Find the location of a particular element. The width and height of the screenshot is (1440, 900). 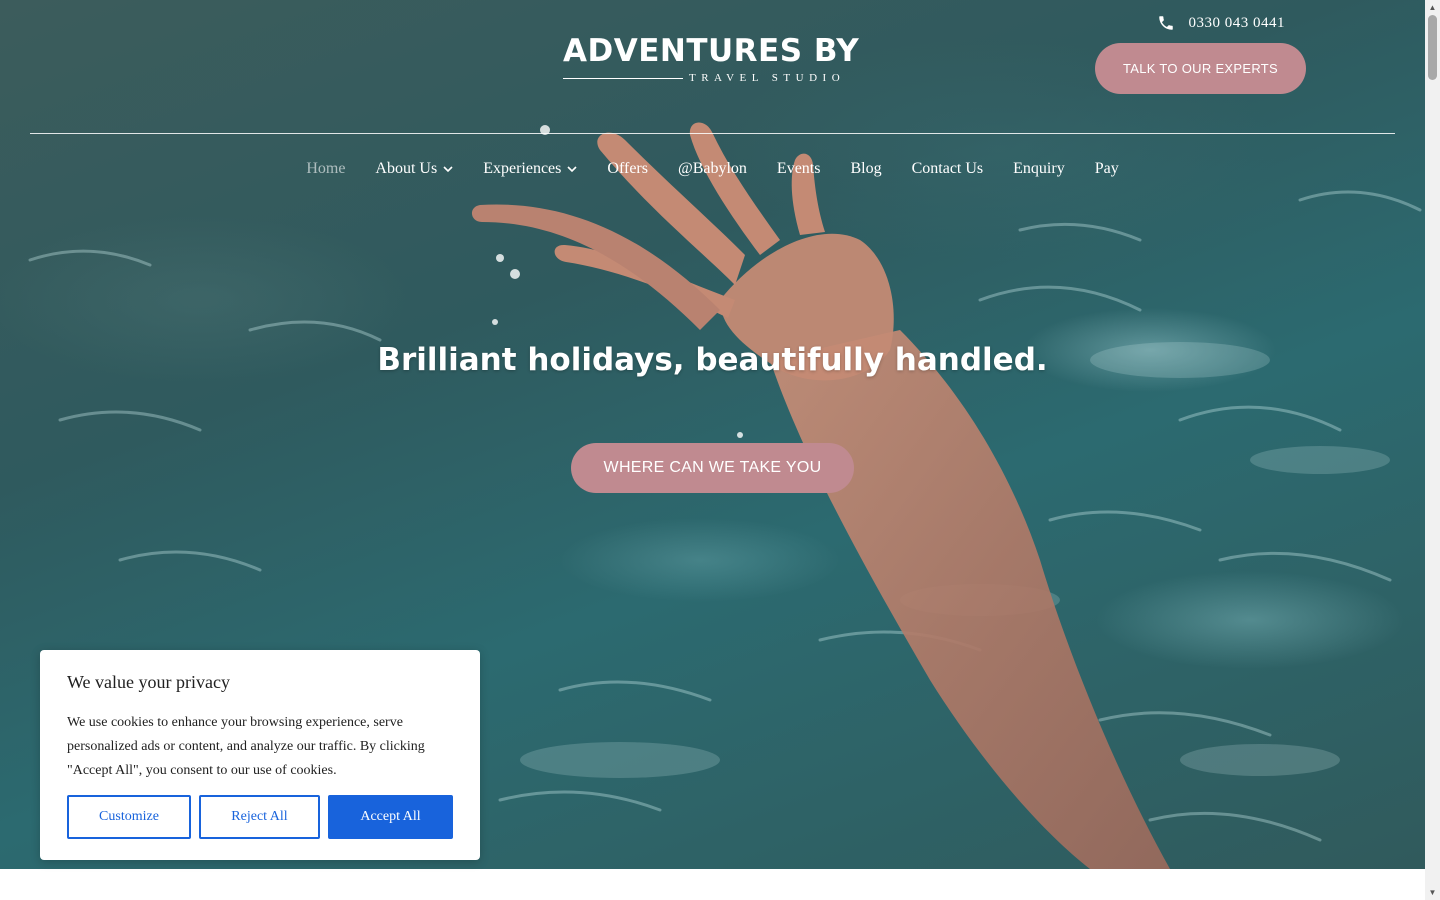

nav-label-experiences: Experiences is located at coordinates (522, 168).